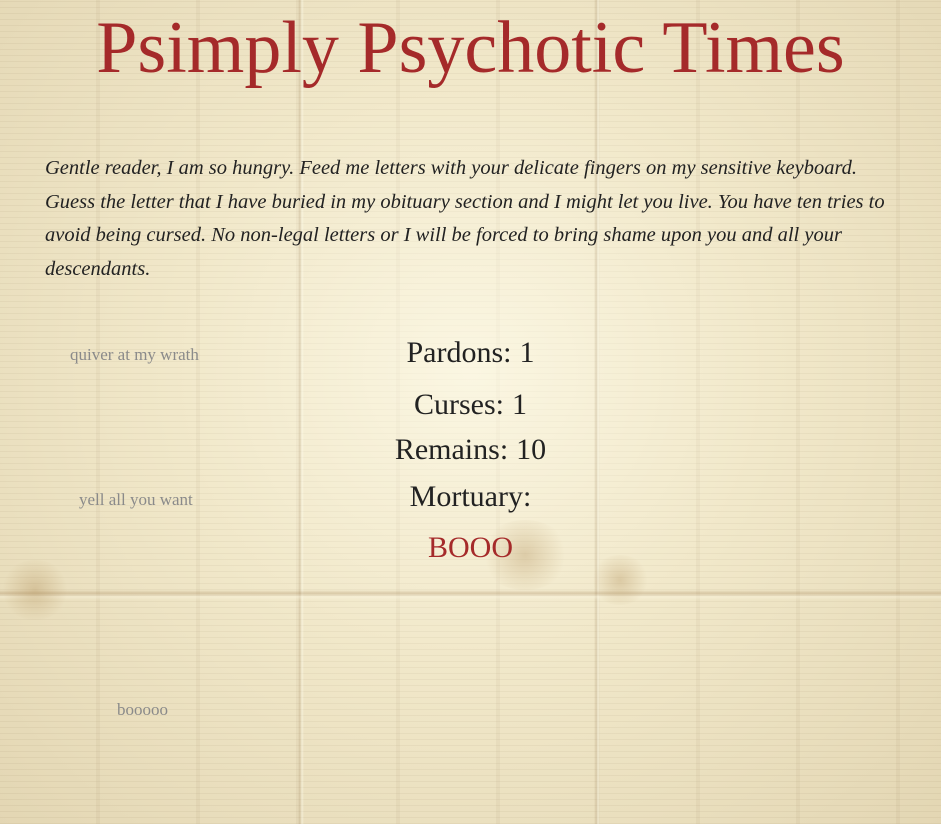 The width and height of the screenshot is (941, 824). Describe the element at coordinates (470, 595) in the screenshot. I see `fold-crease` at that location.